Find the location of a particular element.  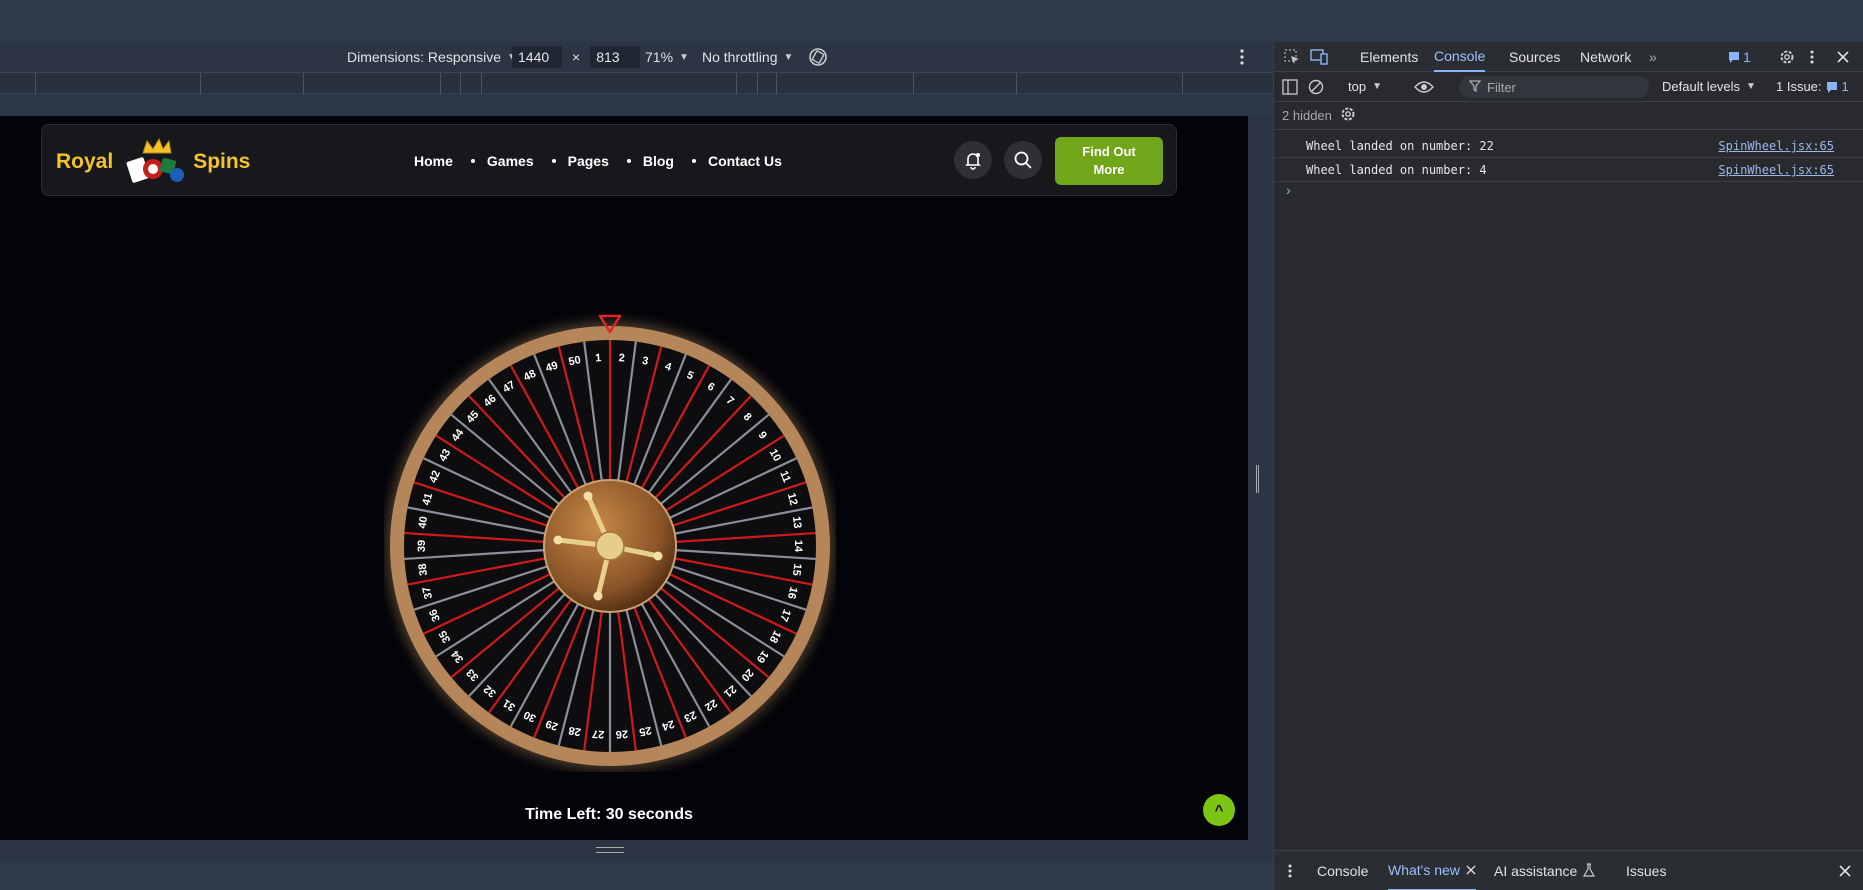

hub-center-knob is located at coordinates (610, 546).